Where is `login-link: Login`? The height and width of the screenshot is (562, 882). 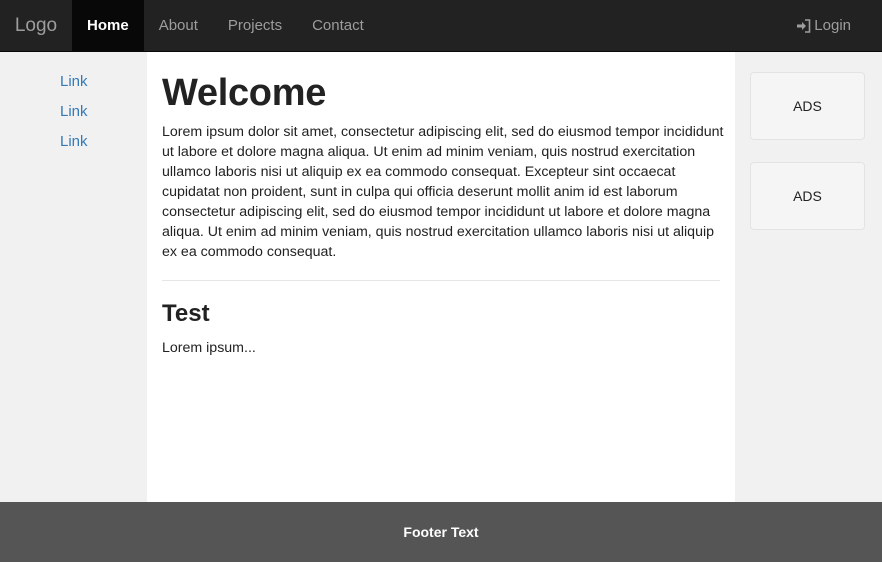
login-link: Login is located at coordinates (831, 25).